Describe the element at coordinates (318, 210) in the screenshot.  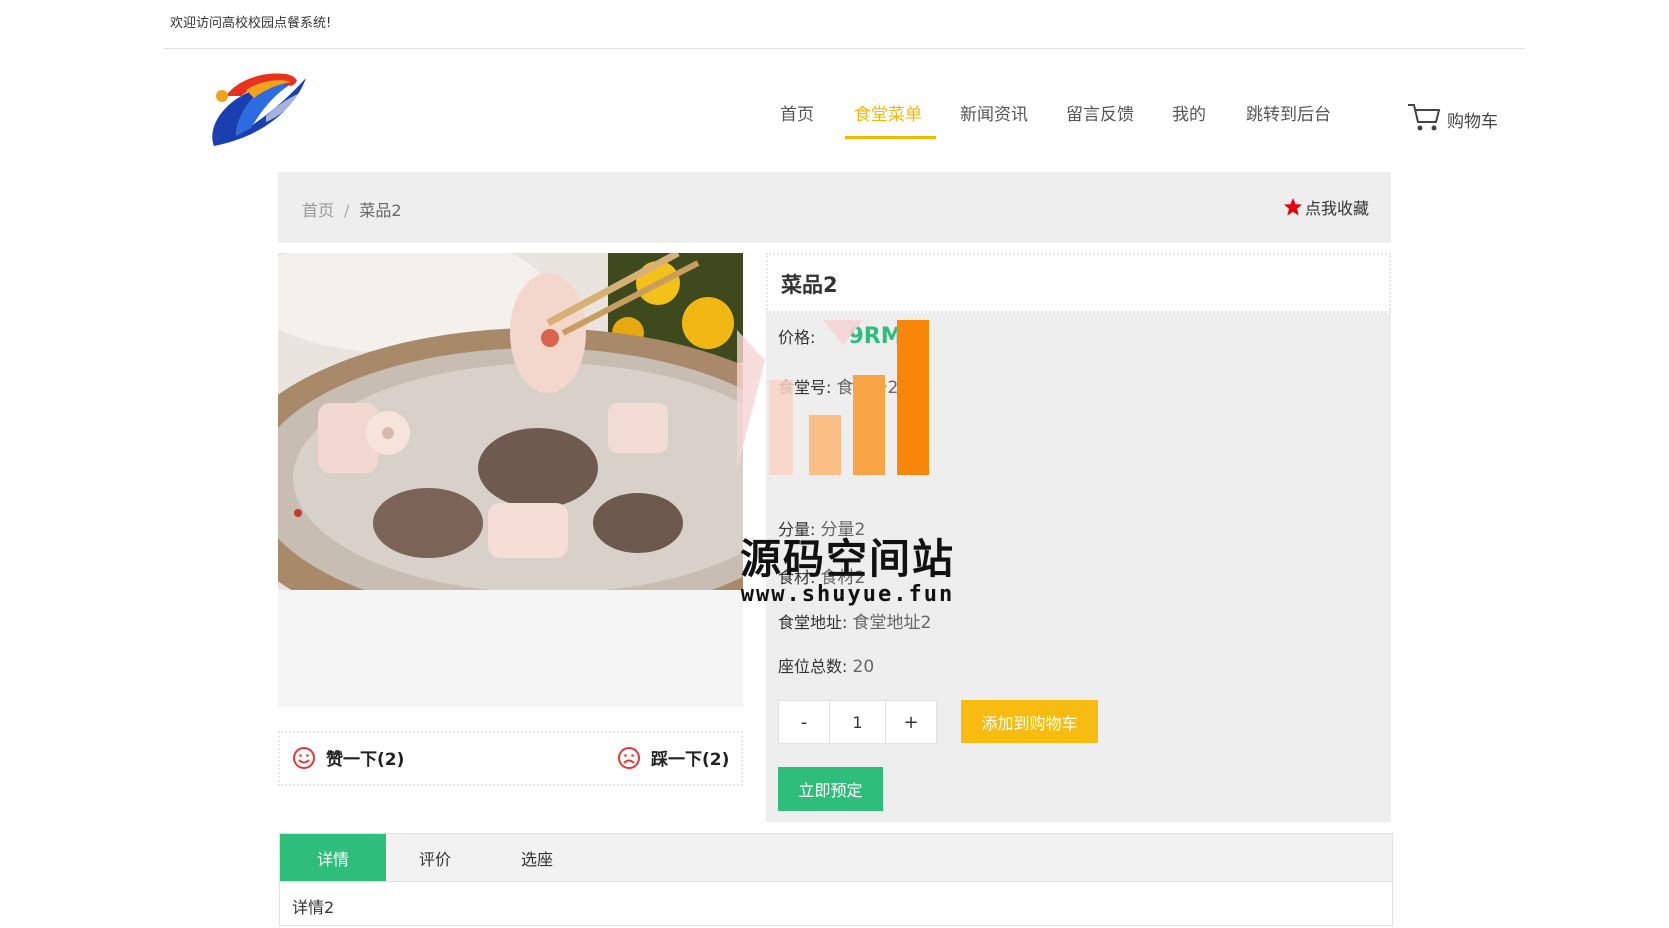
I see `breadcrumb-home: 首页` at that location.